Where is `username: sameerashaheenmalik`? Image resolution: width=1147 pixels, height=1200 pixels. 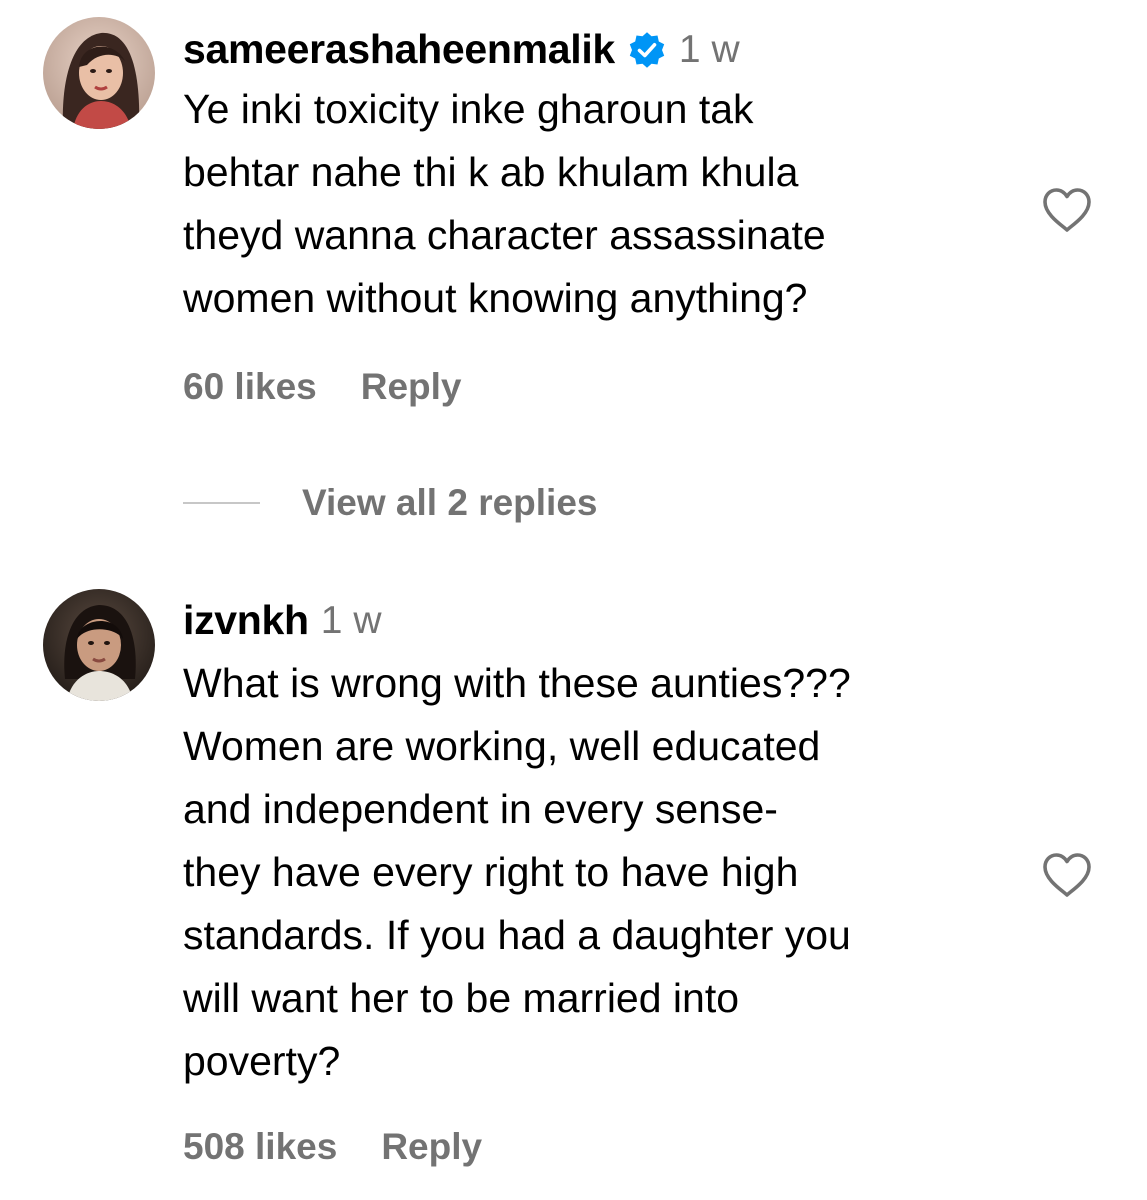 username: sameerashaheenmalik is located at coordinates (399, 49).